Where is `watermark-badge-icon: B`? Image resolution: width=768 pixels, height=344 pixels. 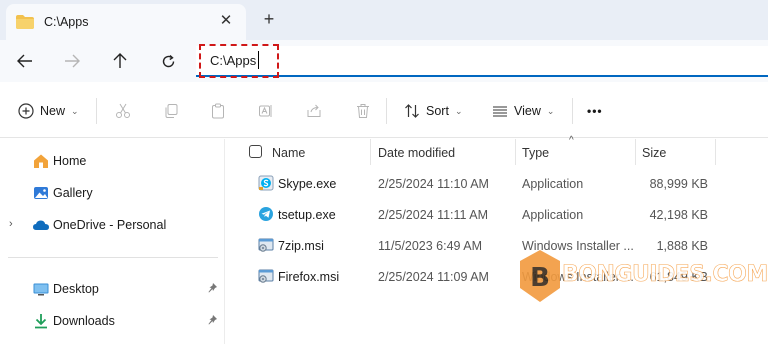 watermark-badge-icon: B is located at coordinates (540, 276).